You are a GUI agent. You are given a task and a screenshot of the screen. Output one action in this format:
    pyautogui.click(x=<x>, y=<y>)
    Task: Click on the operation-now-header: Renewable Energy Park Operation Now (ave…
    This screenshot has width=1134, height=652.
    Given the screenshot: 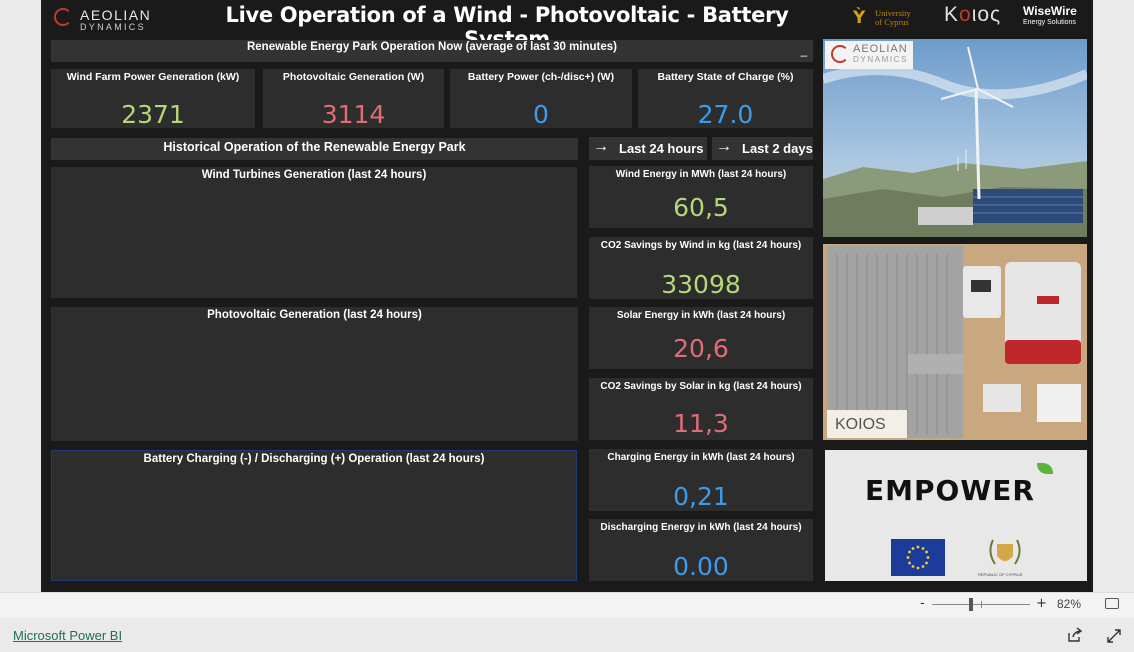 What is the action you would take?
    pyautogui.click(x=432, y=51)
    